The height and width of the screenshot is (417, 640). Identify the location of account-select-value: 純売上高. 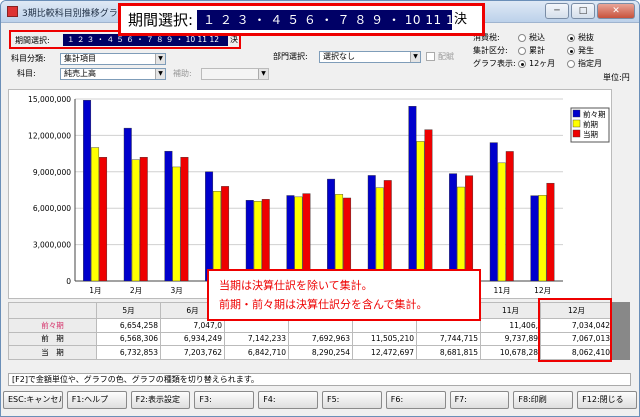
(80, 73).